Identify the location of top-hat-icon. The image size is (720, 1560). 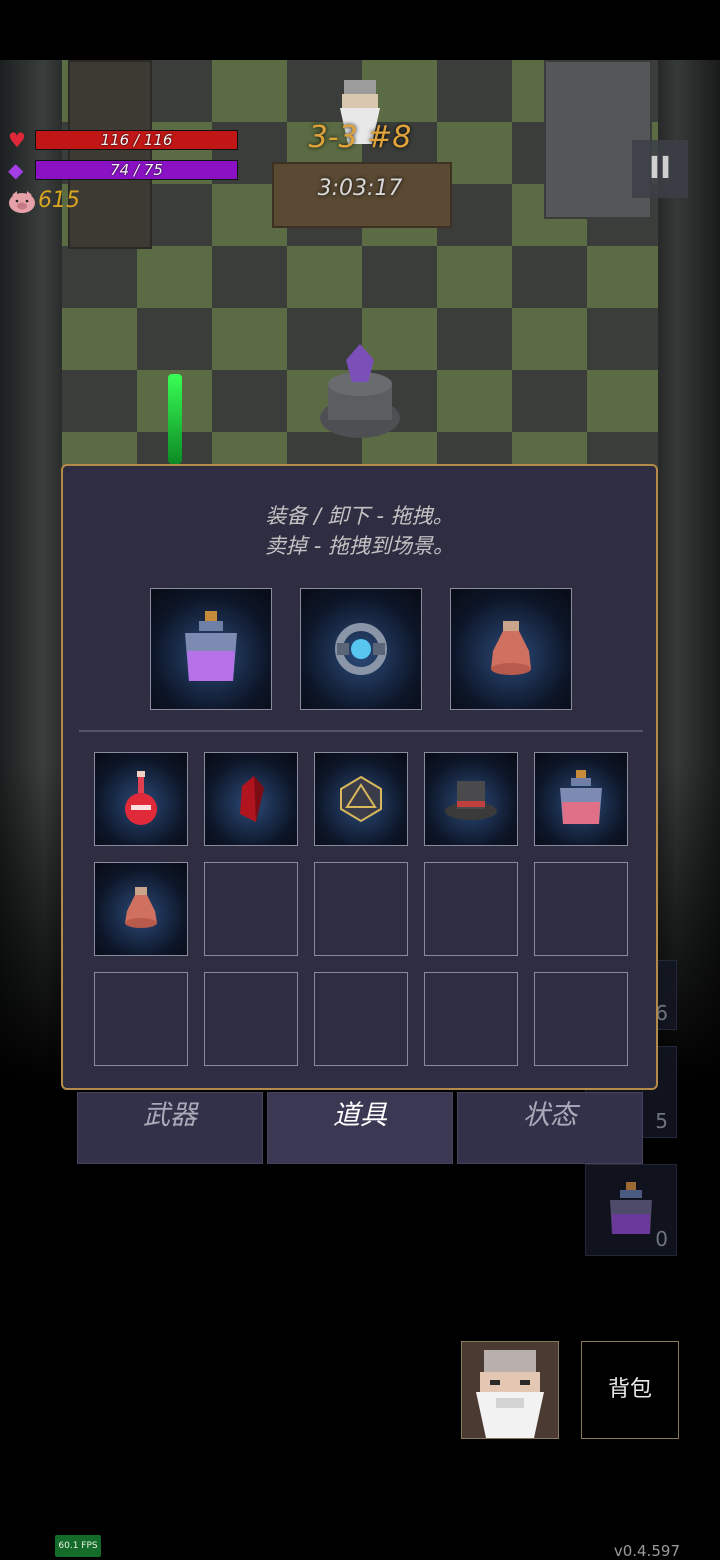
(471, 799).